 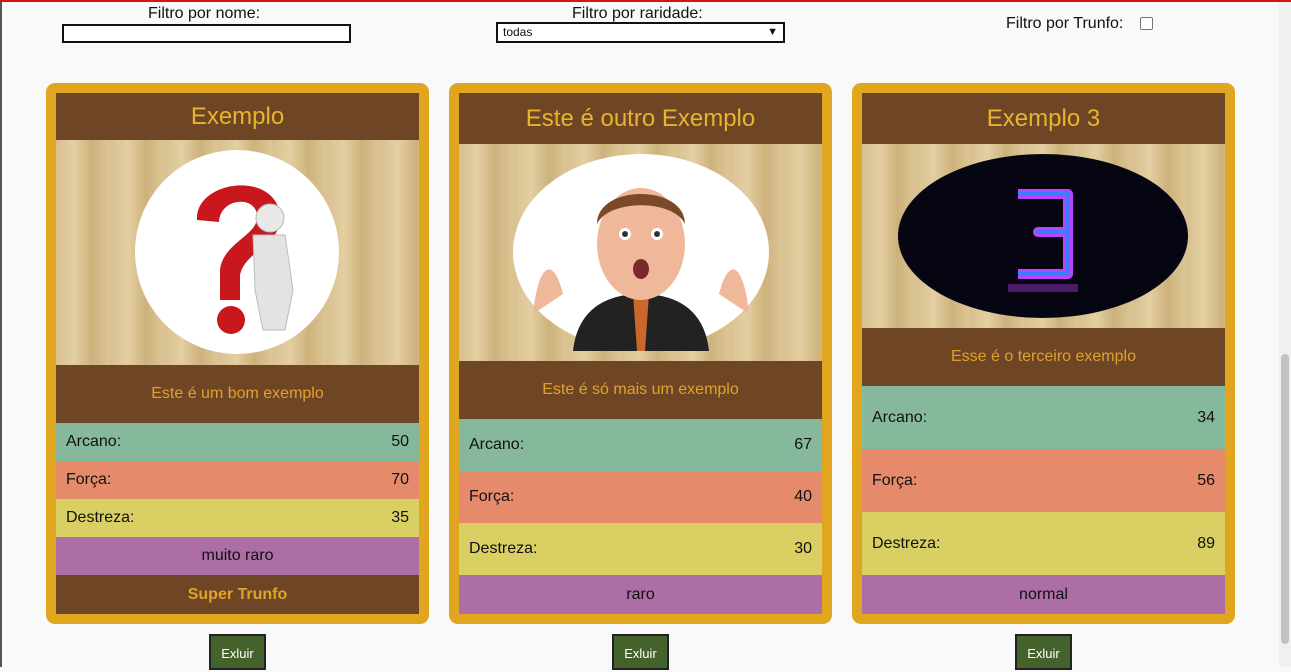 What do you see at coordinates (641, 252) in the screenshot?
I see `surprised-man-icon` at bounding box center [641, 252].